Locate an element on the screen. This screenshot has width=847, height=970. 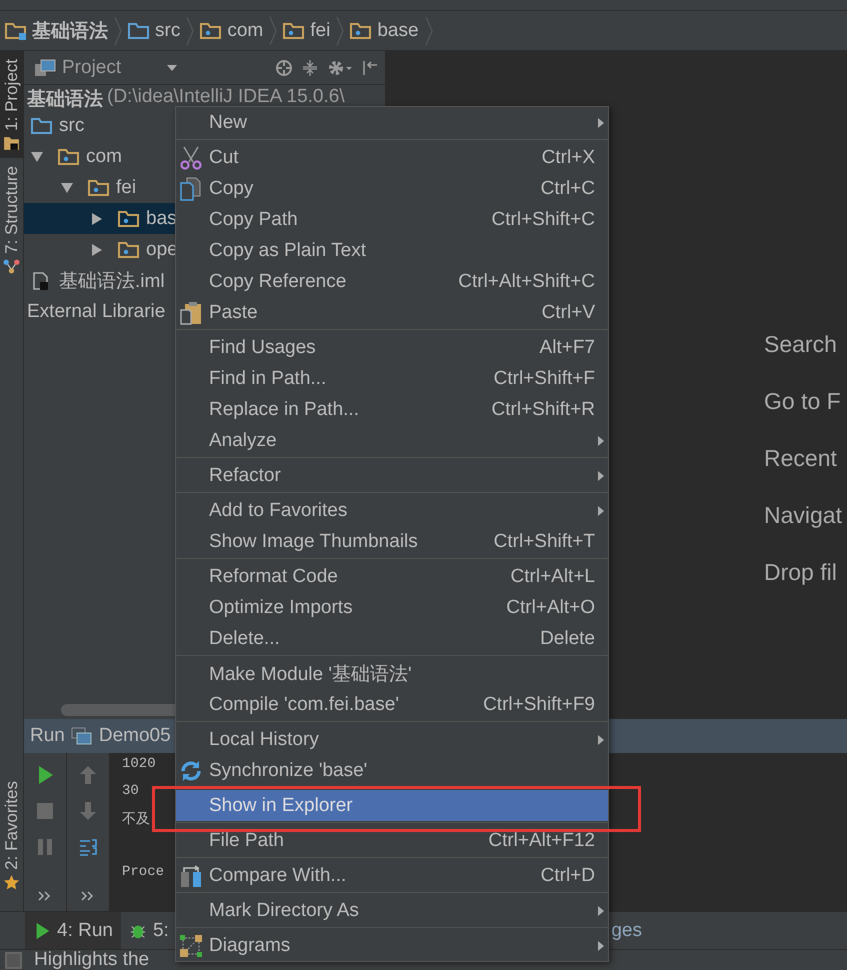
editor-hint: Search is located at coordinates (801, 344).